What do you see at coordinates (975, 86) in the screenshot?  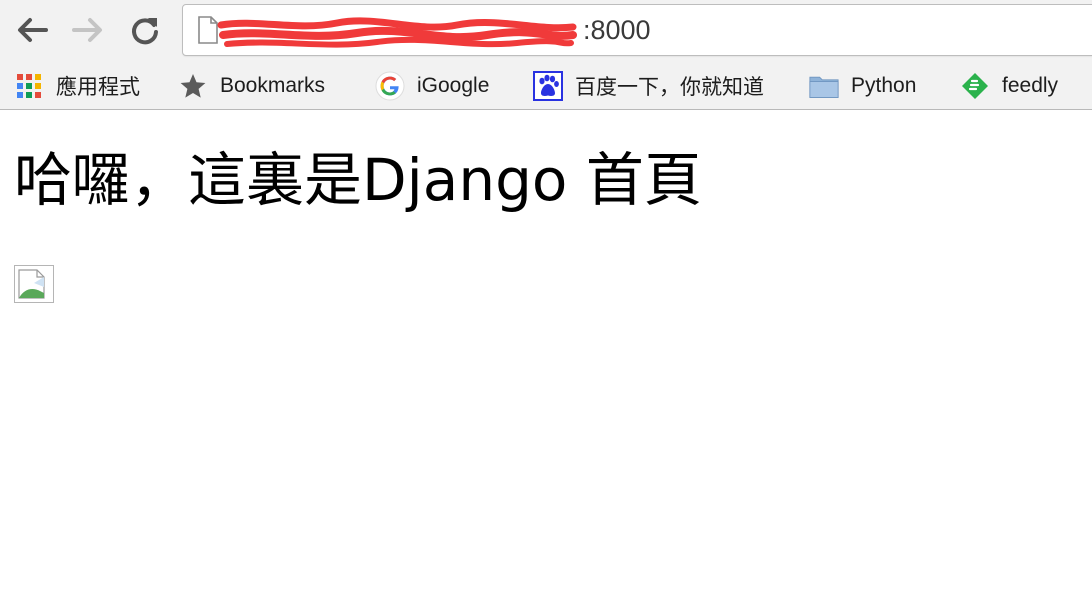 I see `feedly-icon` at bounding box center [975, 86].